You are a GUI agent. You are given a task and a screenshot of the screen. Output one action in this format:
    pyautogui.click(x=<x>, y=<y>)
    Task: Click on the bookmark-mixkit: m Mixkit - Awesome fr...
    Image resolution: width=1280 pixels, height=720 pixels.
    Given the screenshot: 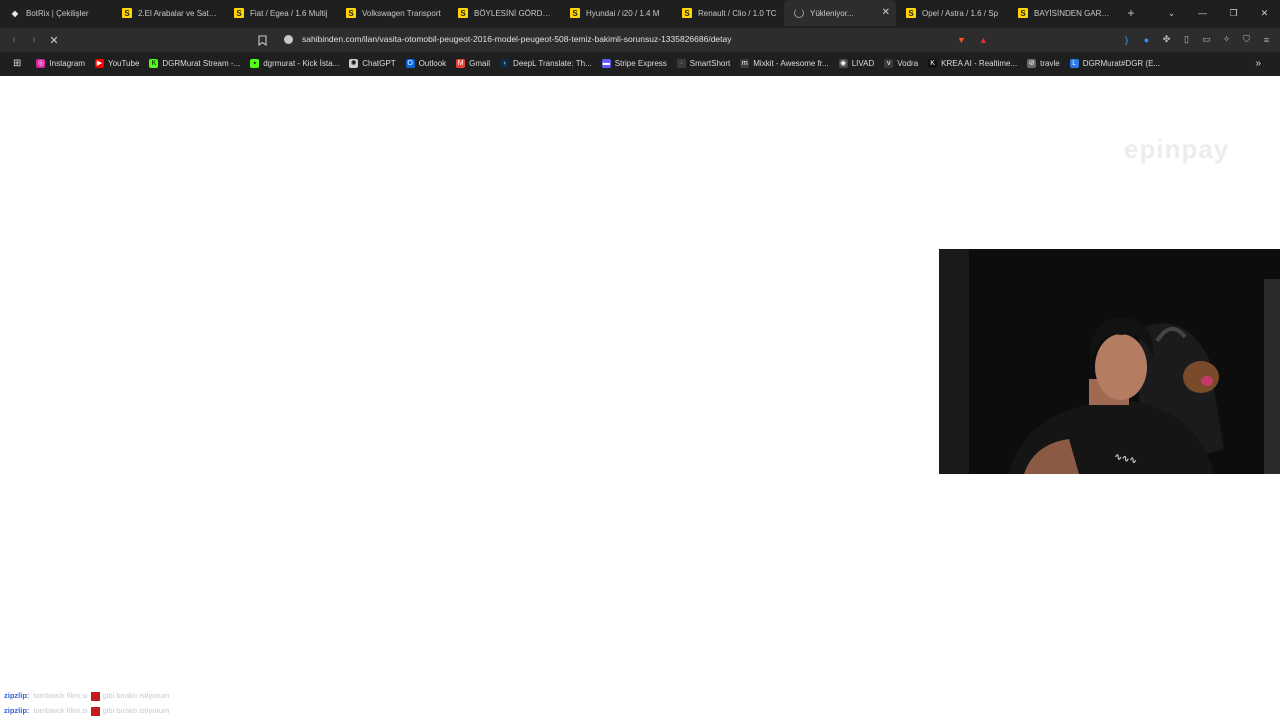 What is the action you would take?
    pyautogui.click(x=784, y=63)
    